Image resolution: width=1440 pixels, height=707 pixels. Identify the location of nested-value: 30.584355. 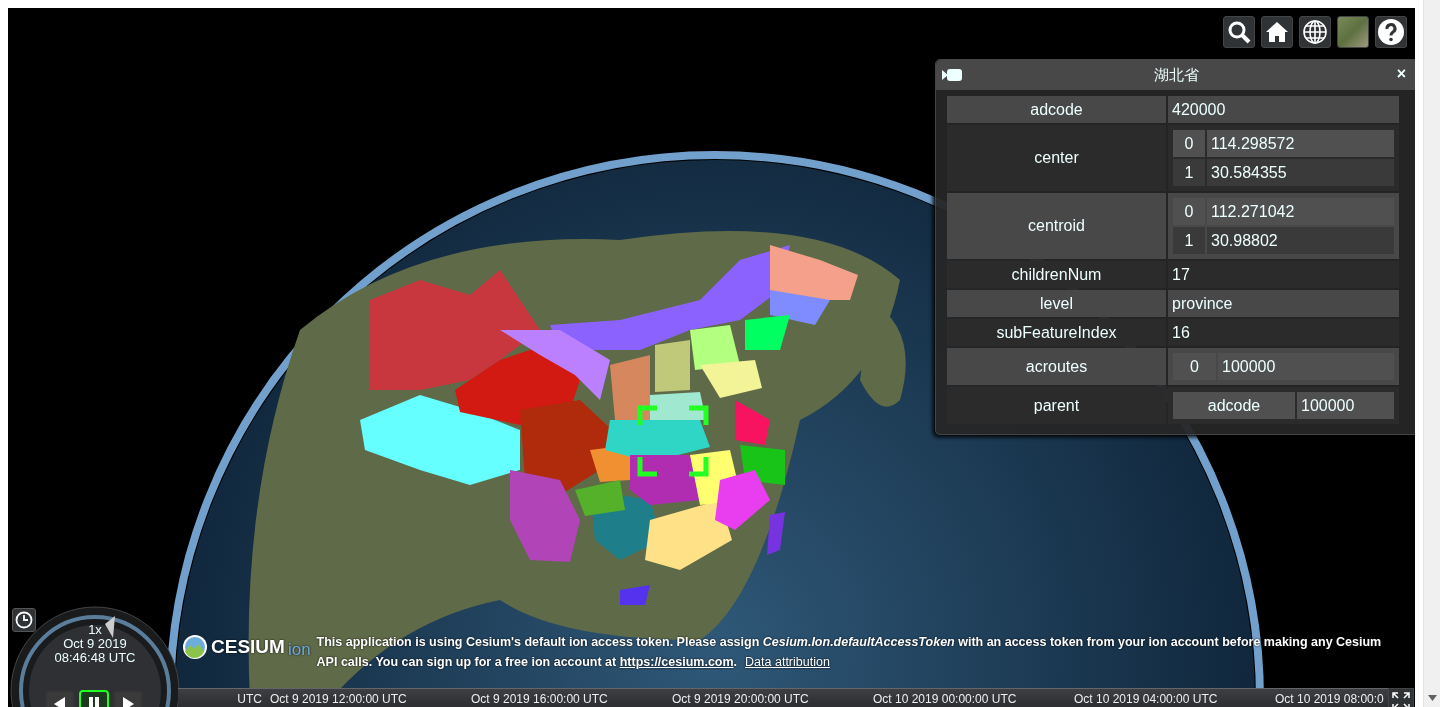
(1300, 172).